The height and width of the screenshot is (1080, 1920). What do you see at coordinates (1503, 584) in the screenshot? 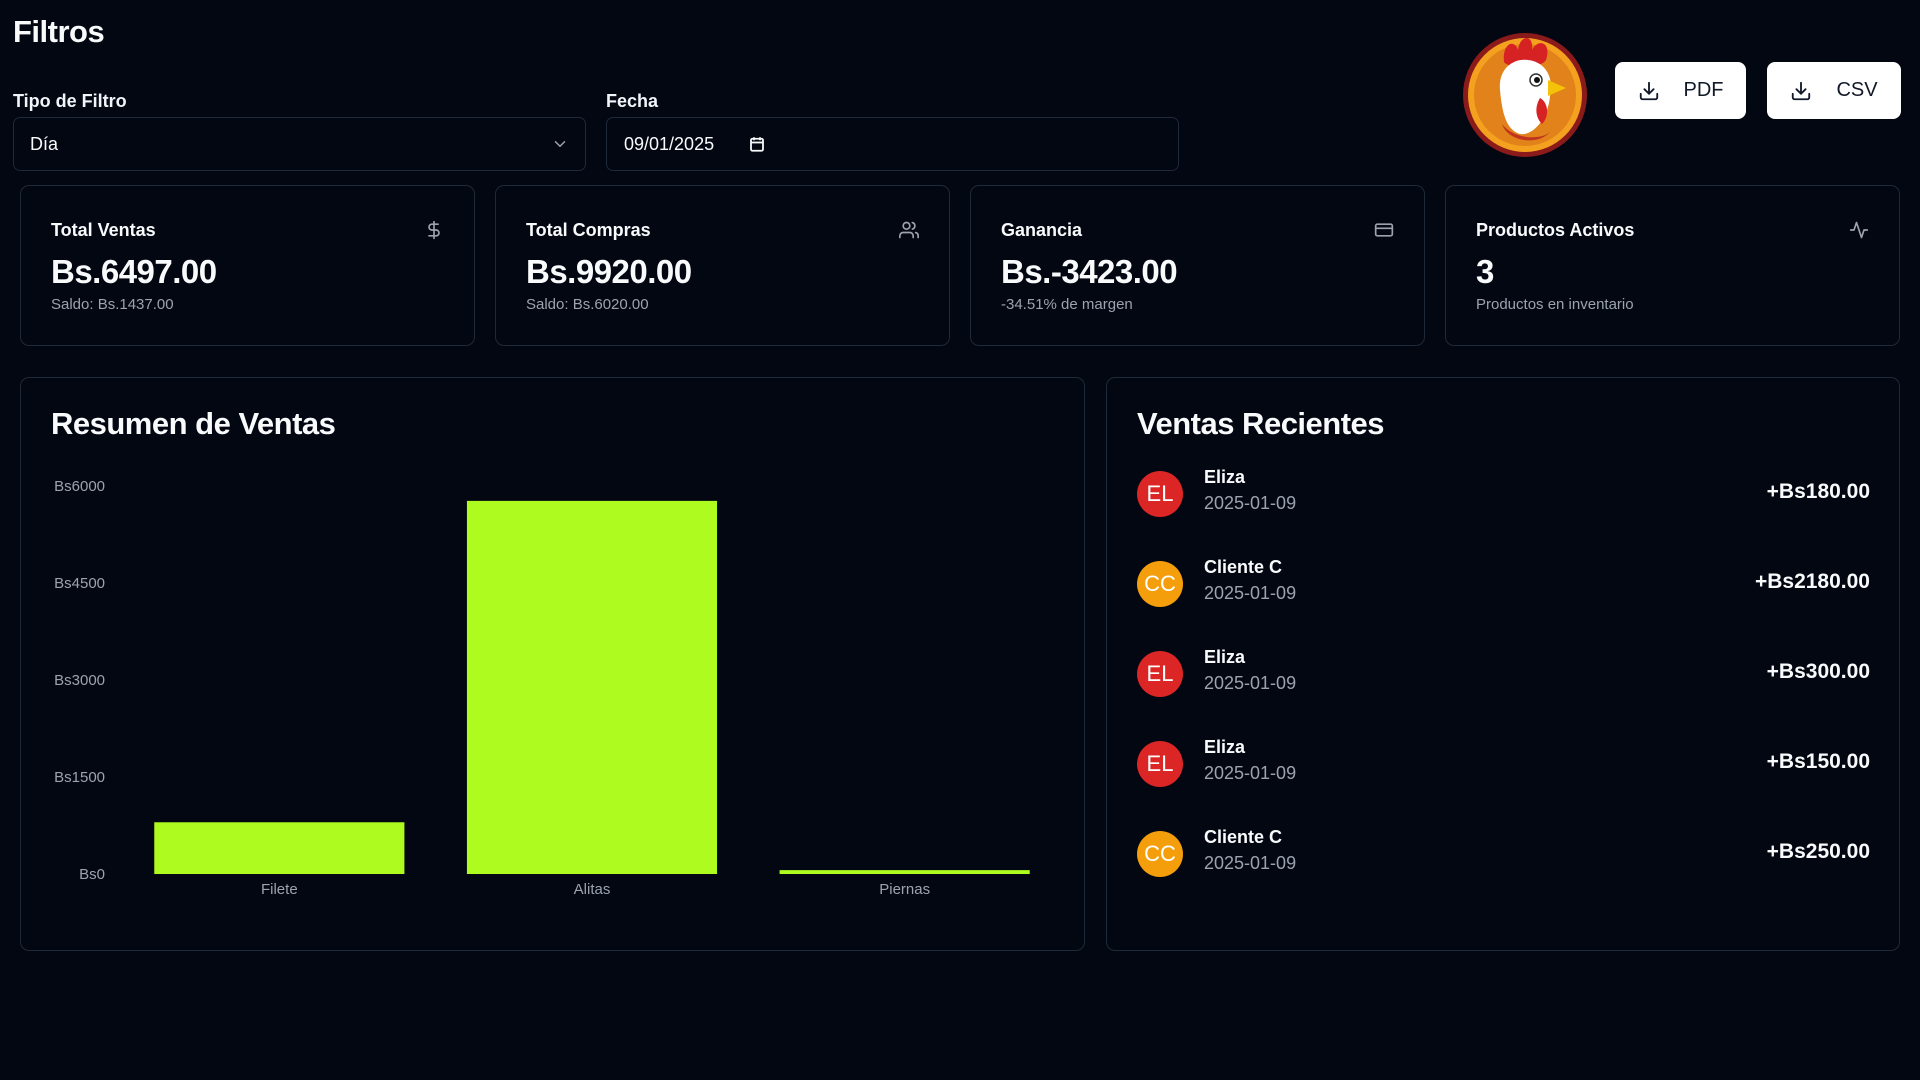
I see `sale-row: CC Cliente C 2025-01-09 +Bs2180.00` at bounding box center [1503, 584].